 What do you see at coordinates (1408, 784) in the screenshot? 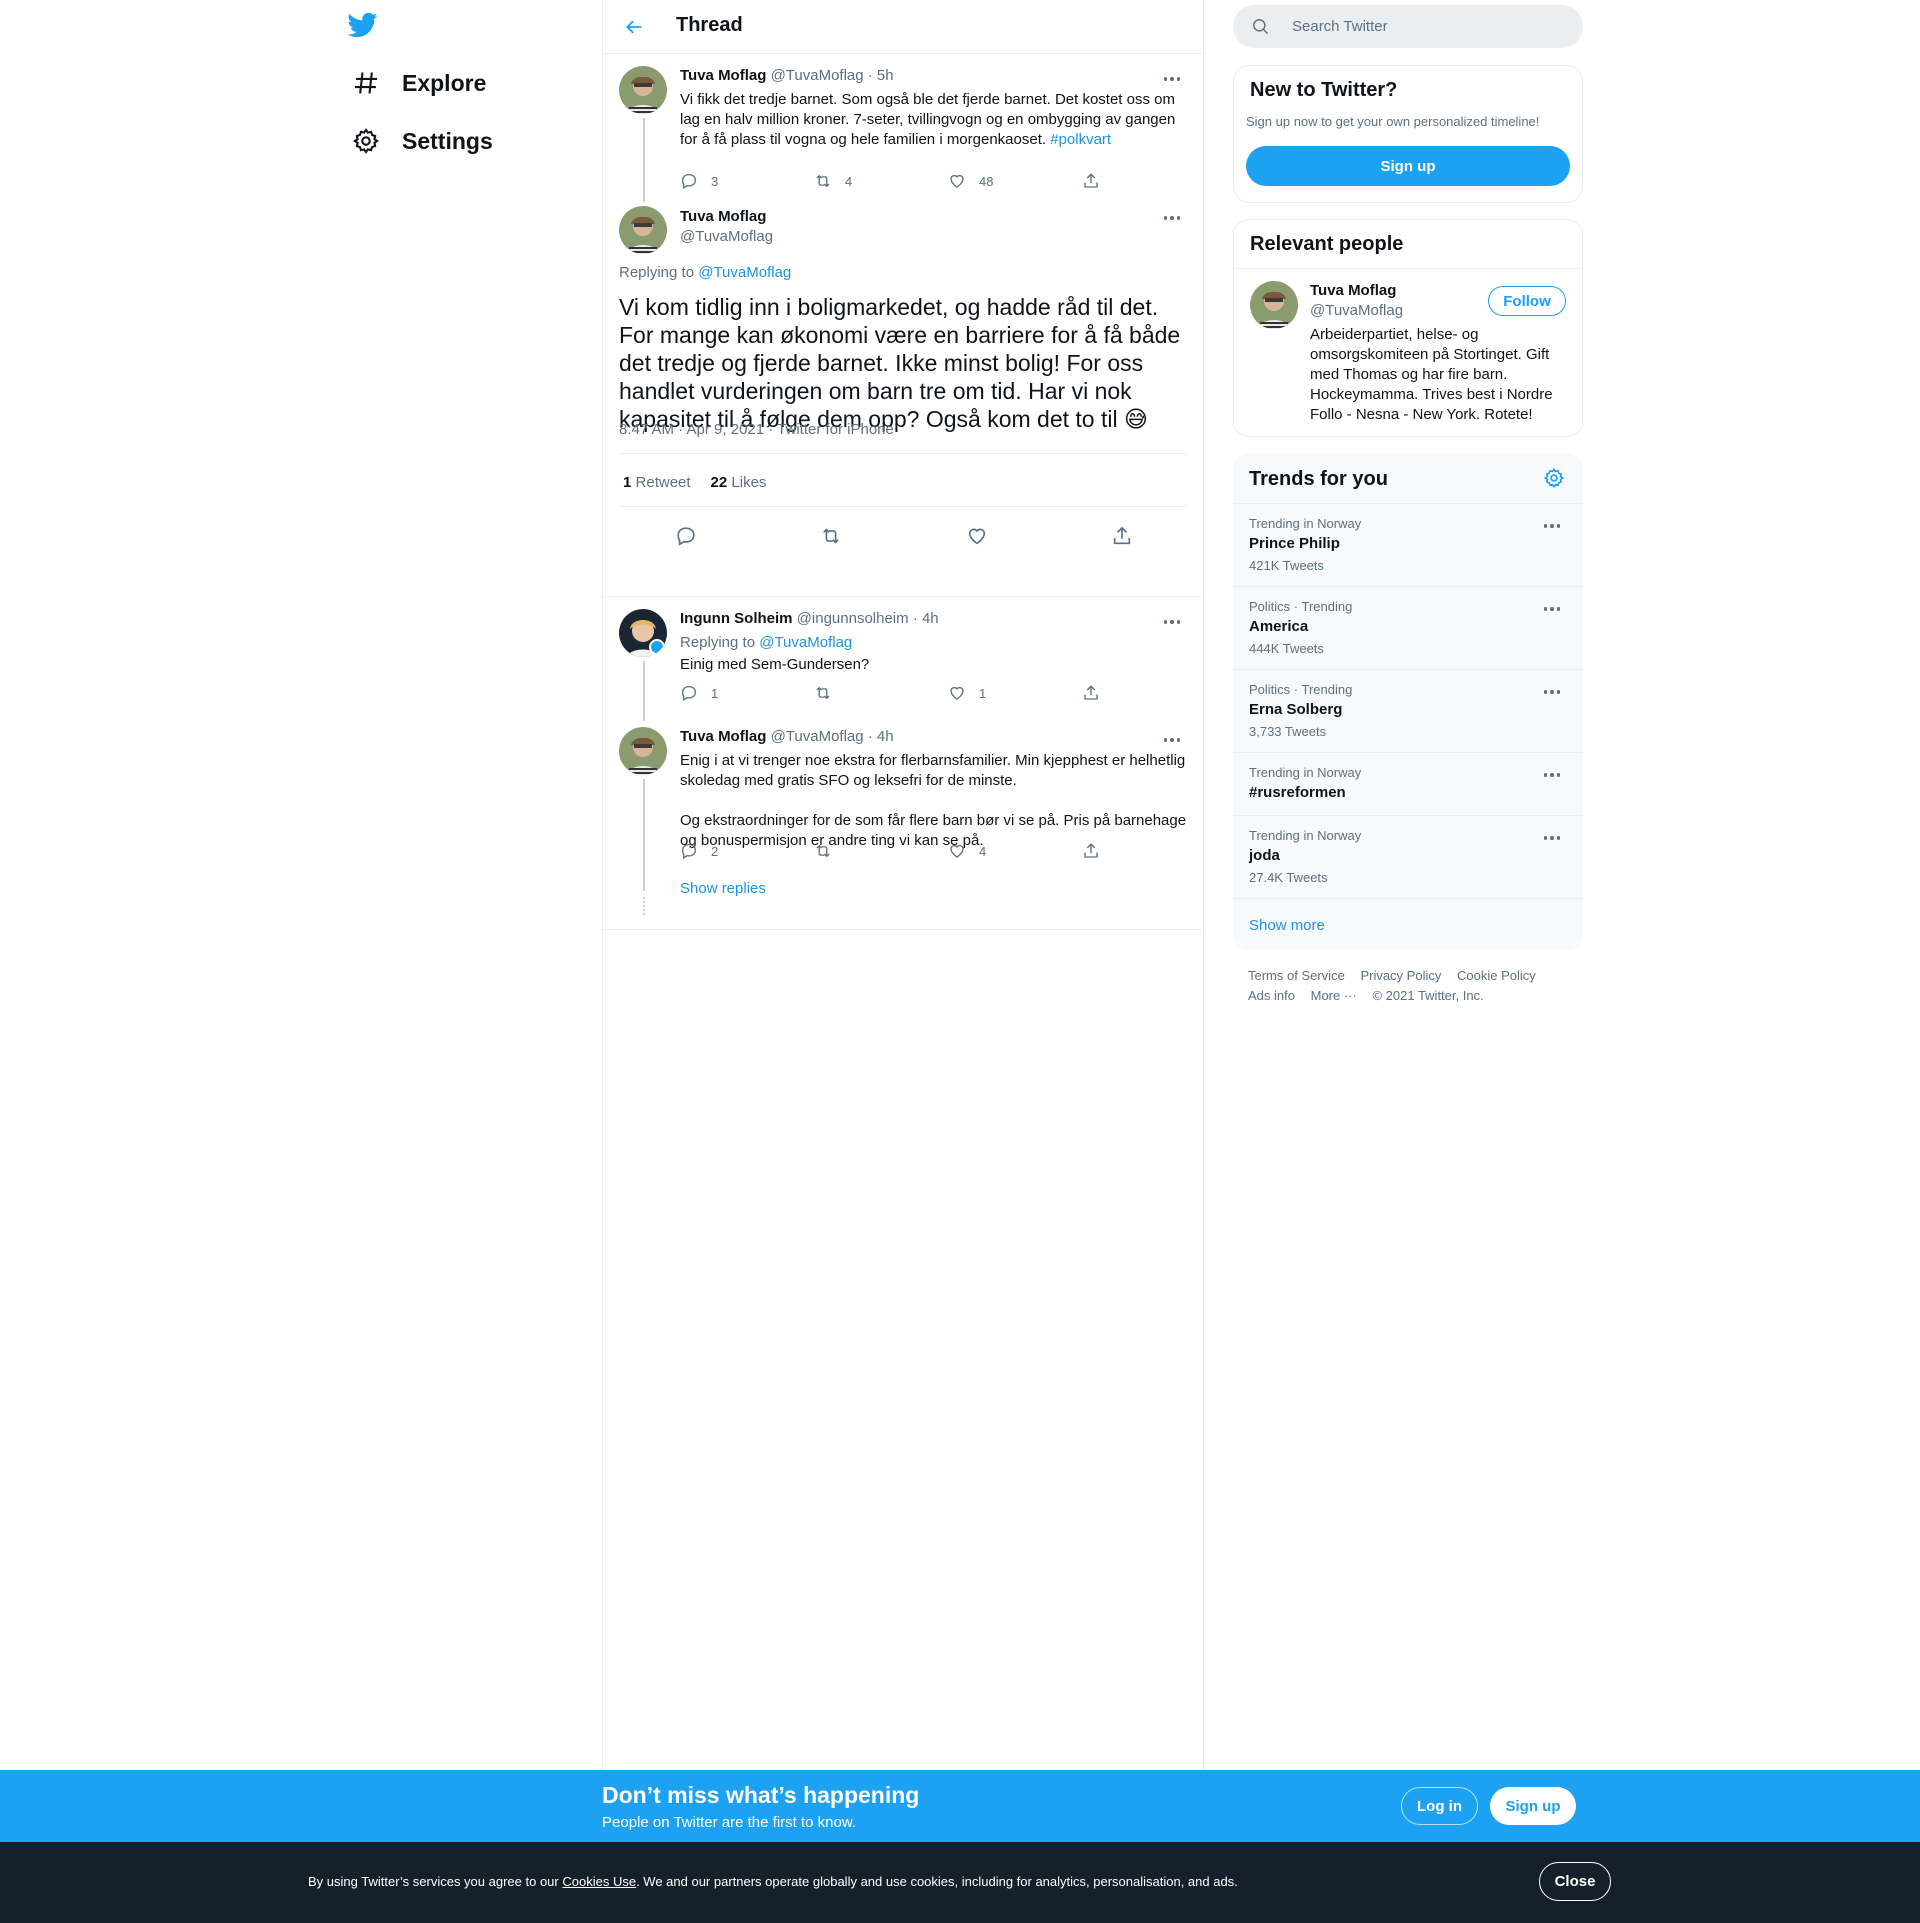
I see `trend-item: Trending in Norway #rusreformen` at bounding box center [1408, 784].